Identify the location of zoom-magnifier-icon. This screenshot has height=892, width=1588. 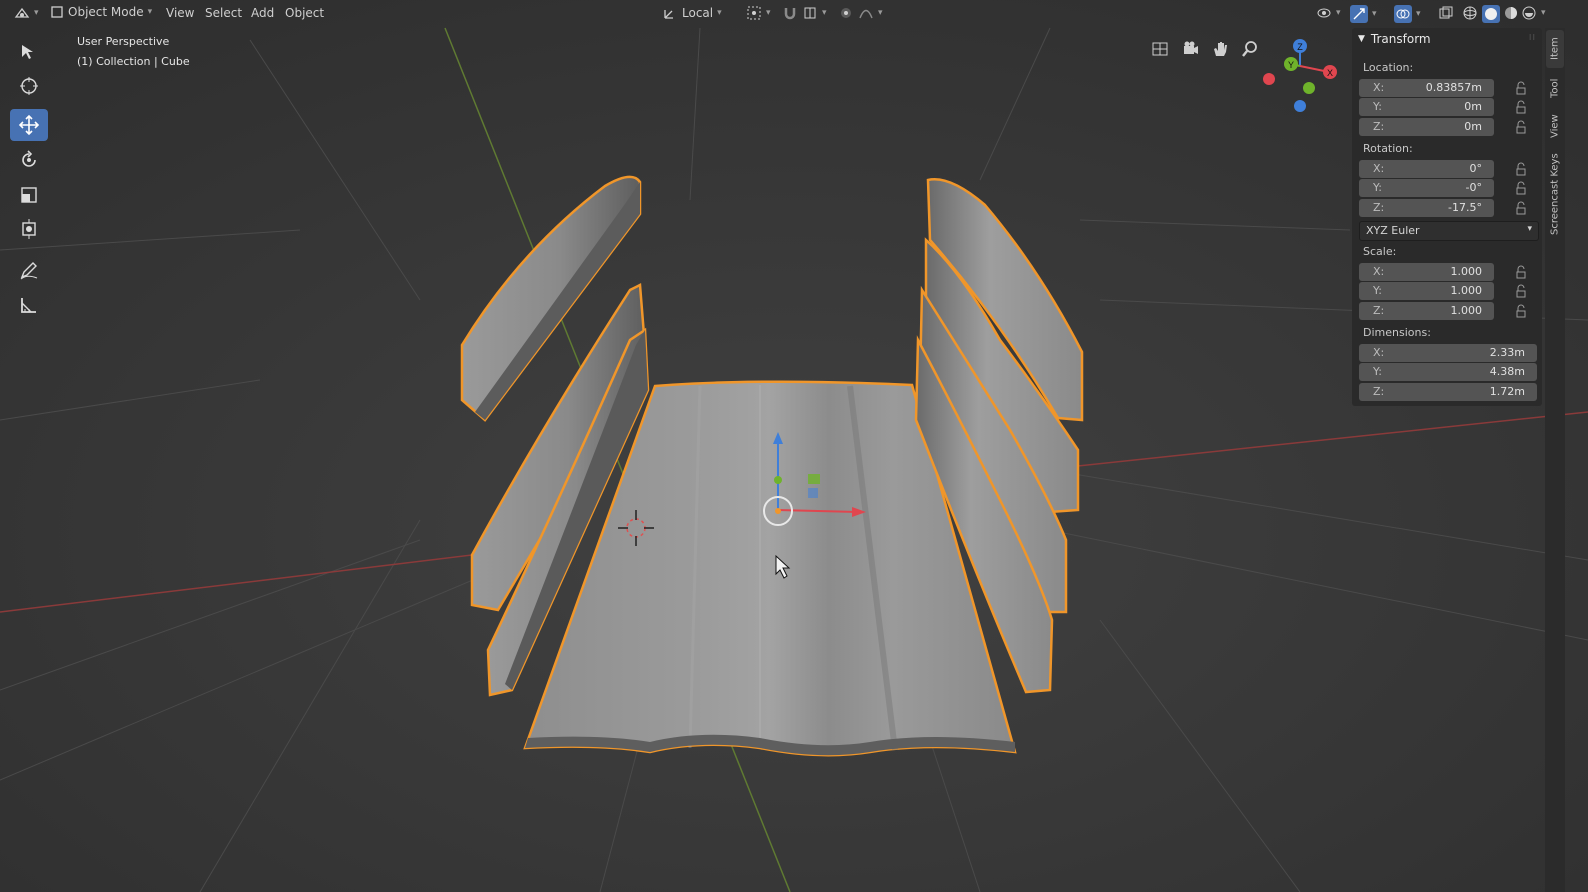
(1249, 49).